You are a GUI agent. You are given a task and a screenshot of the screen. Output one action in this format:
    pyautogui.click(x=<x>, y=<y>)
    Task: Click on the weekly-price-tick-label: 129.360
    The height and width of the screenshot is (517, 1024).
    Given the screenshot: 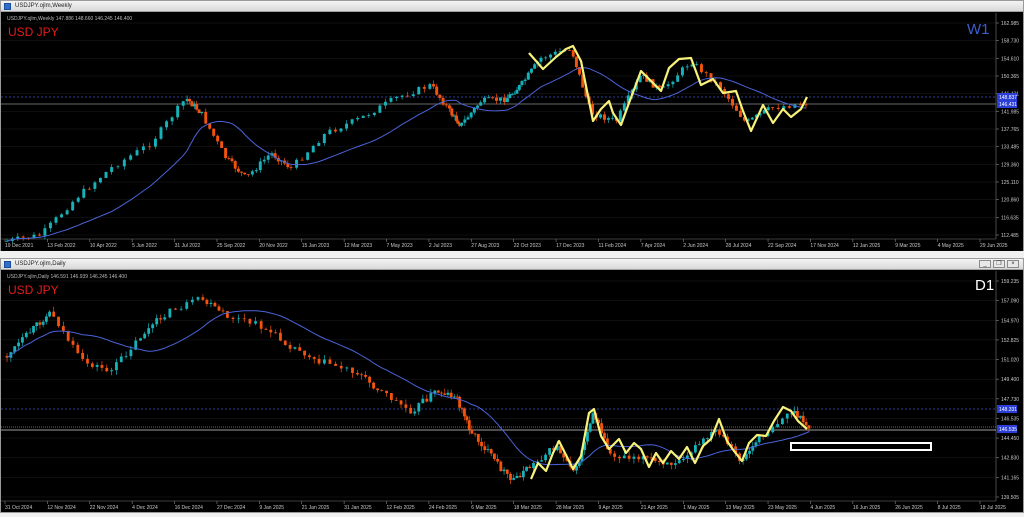 What is the action you would take?
    pyautogui.click(x=1010, y=165)
    